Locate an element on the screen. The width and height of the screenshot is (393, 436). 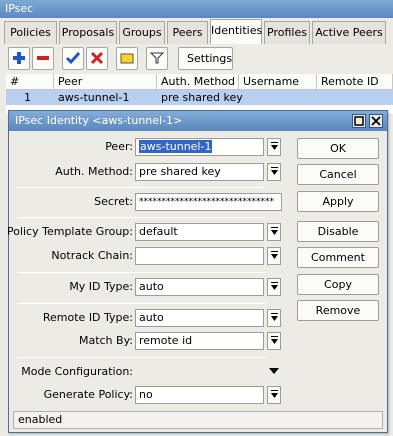
remove-button is located at coordinates (43, 58).